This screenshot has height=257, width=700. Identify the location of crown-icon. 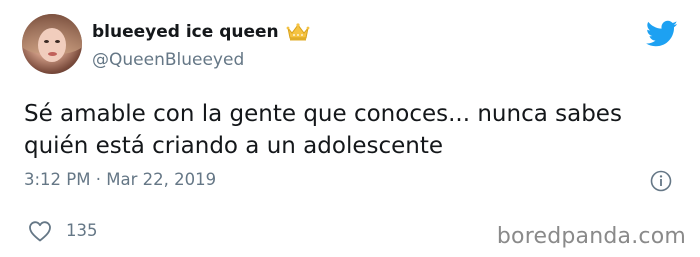
(298, 32).